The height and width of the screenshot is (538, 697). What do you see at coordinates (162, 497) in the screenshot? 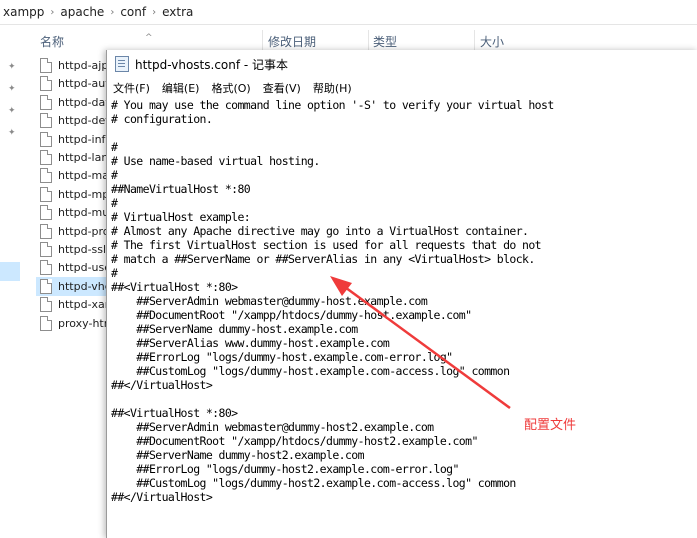
I see `code-line: ##</VirtualHost>` at bounding box center [162, 497].